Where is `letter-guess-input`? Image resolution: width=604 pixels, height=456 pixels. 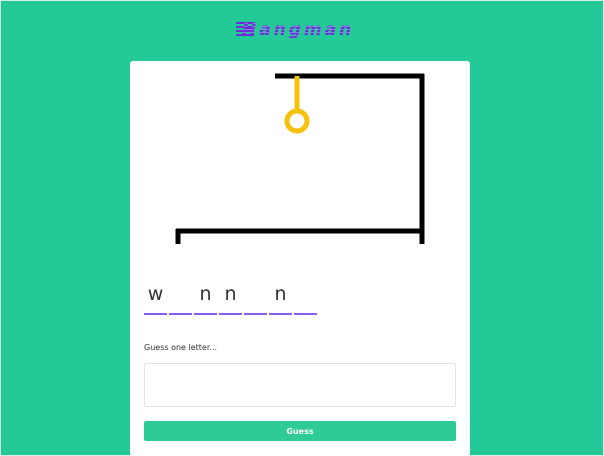 letter-guess-input is located at coordinates (300, 385).